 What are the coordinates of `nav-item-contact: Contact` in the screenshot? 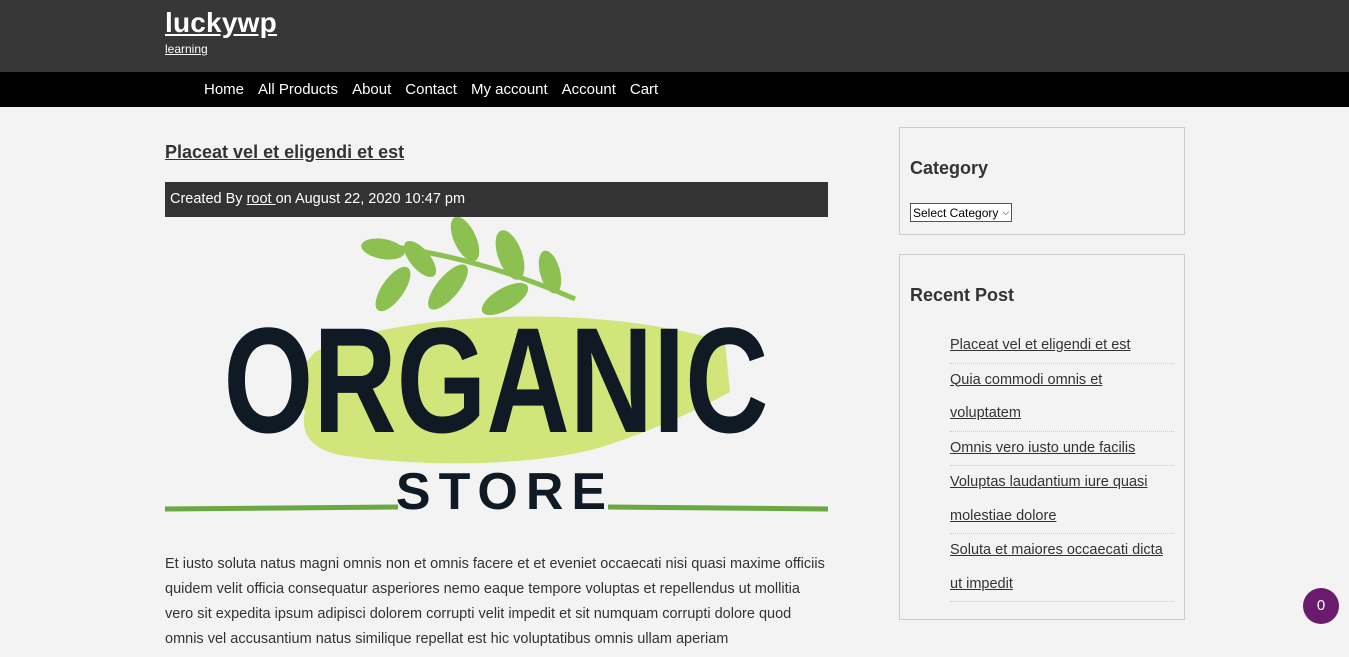 It's located at (431, 89).